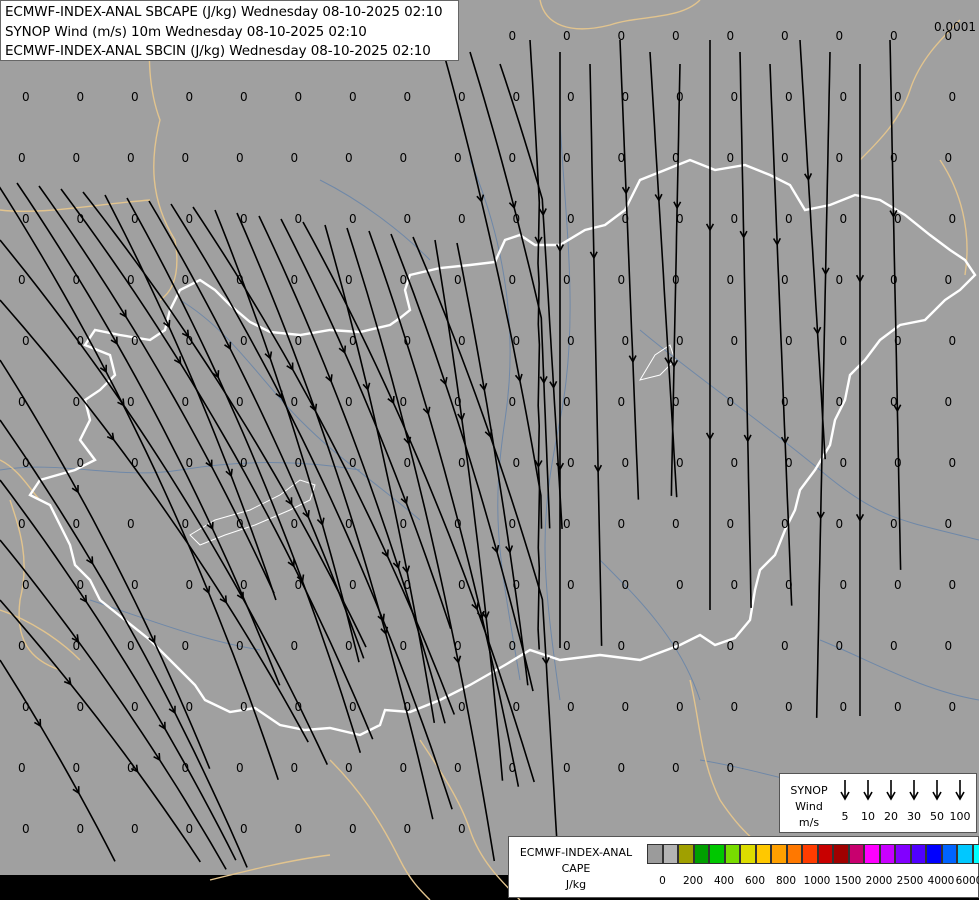  Describe the element at coordinates (955, 27) in the screenshot. I see `corner-value-label: 0.0001` at that location.